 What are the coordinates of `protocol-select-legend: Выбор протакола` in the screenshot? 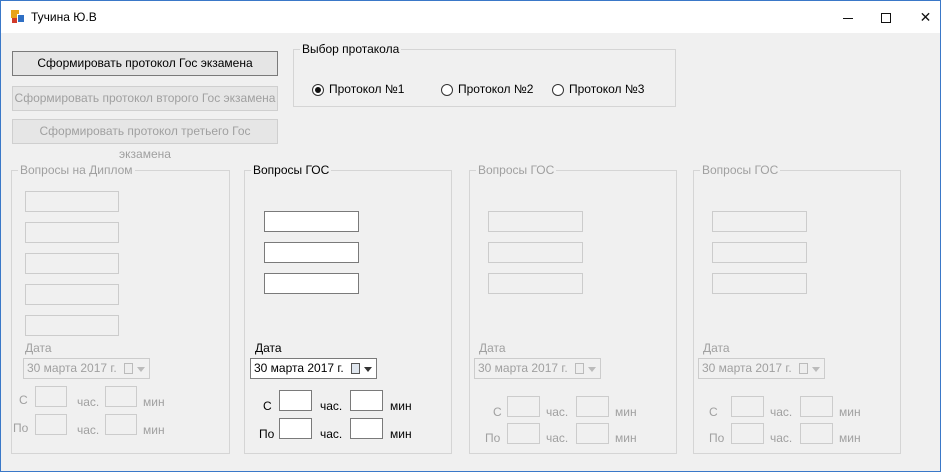 It's located at (351, 49).